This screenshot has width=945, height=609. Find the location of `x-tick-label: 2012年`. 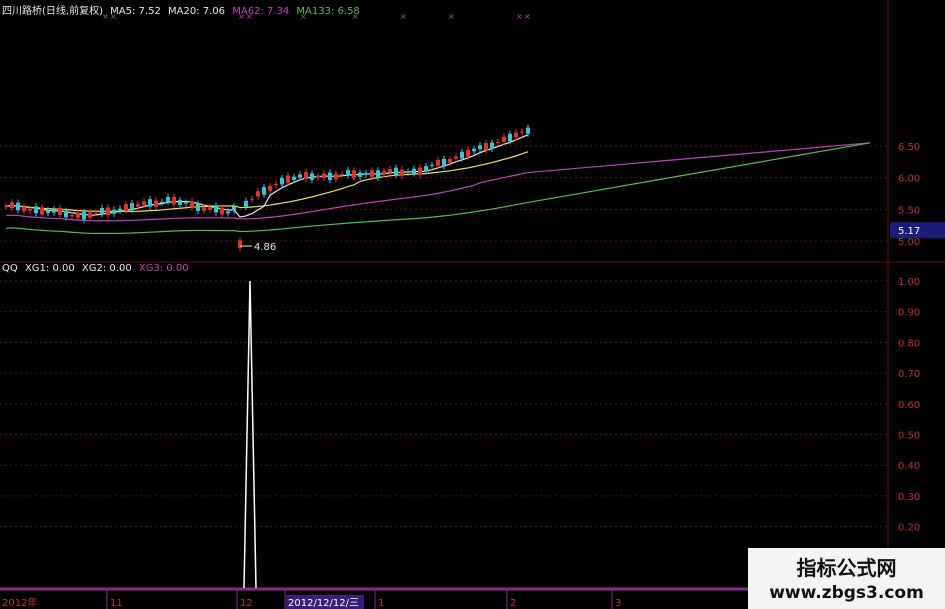

x-tick-label: 2012年 is located at coordinates (19, 602).